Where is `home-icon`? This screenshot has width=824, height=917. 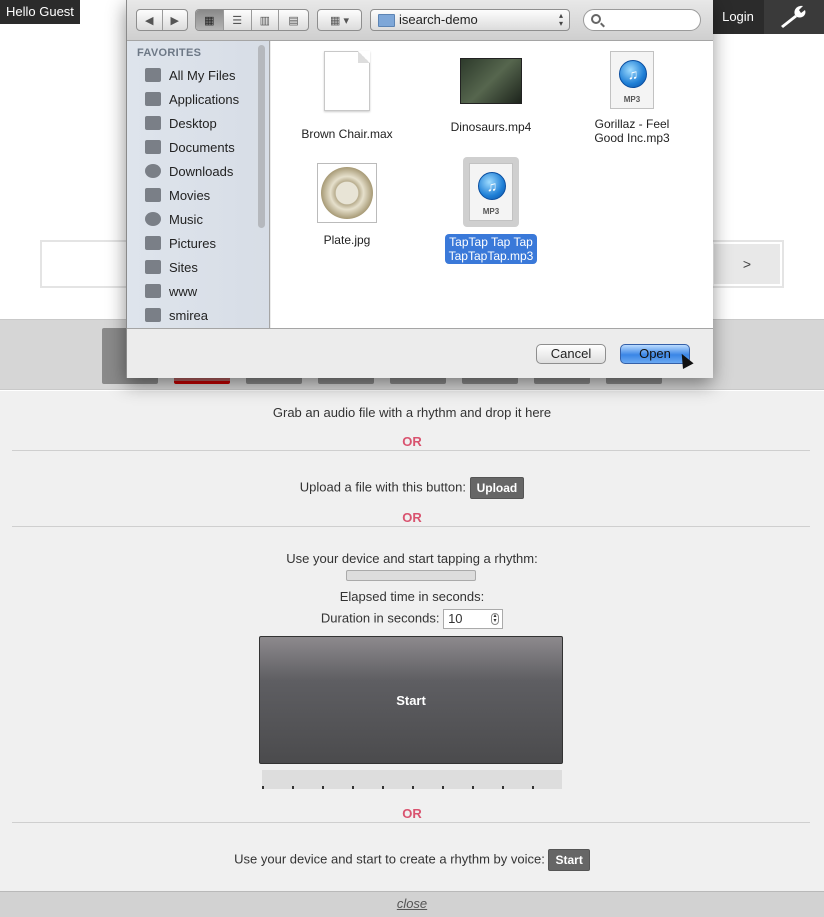
home-icon is located at coordinates (153, 315).